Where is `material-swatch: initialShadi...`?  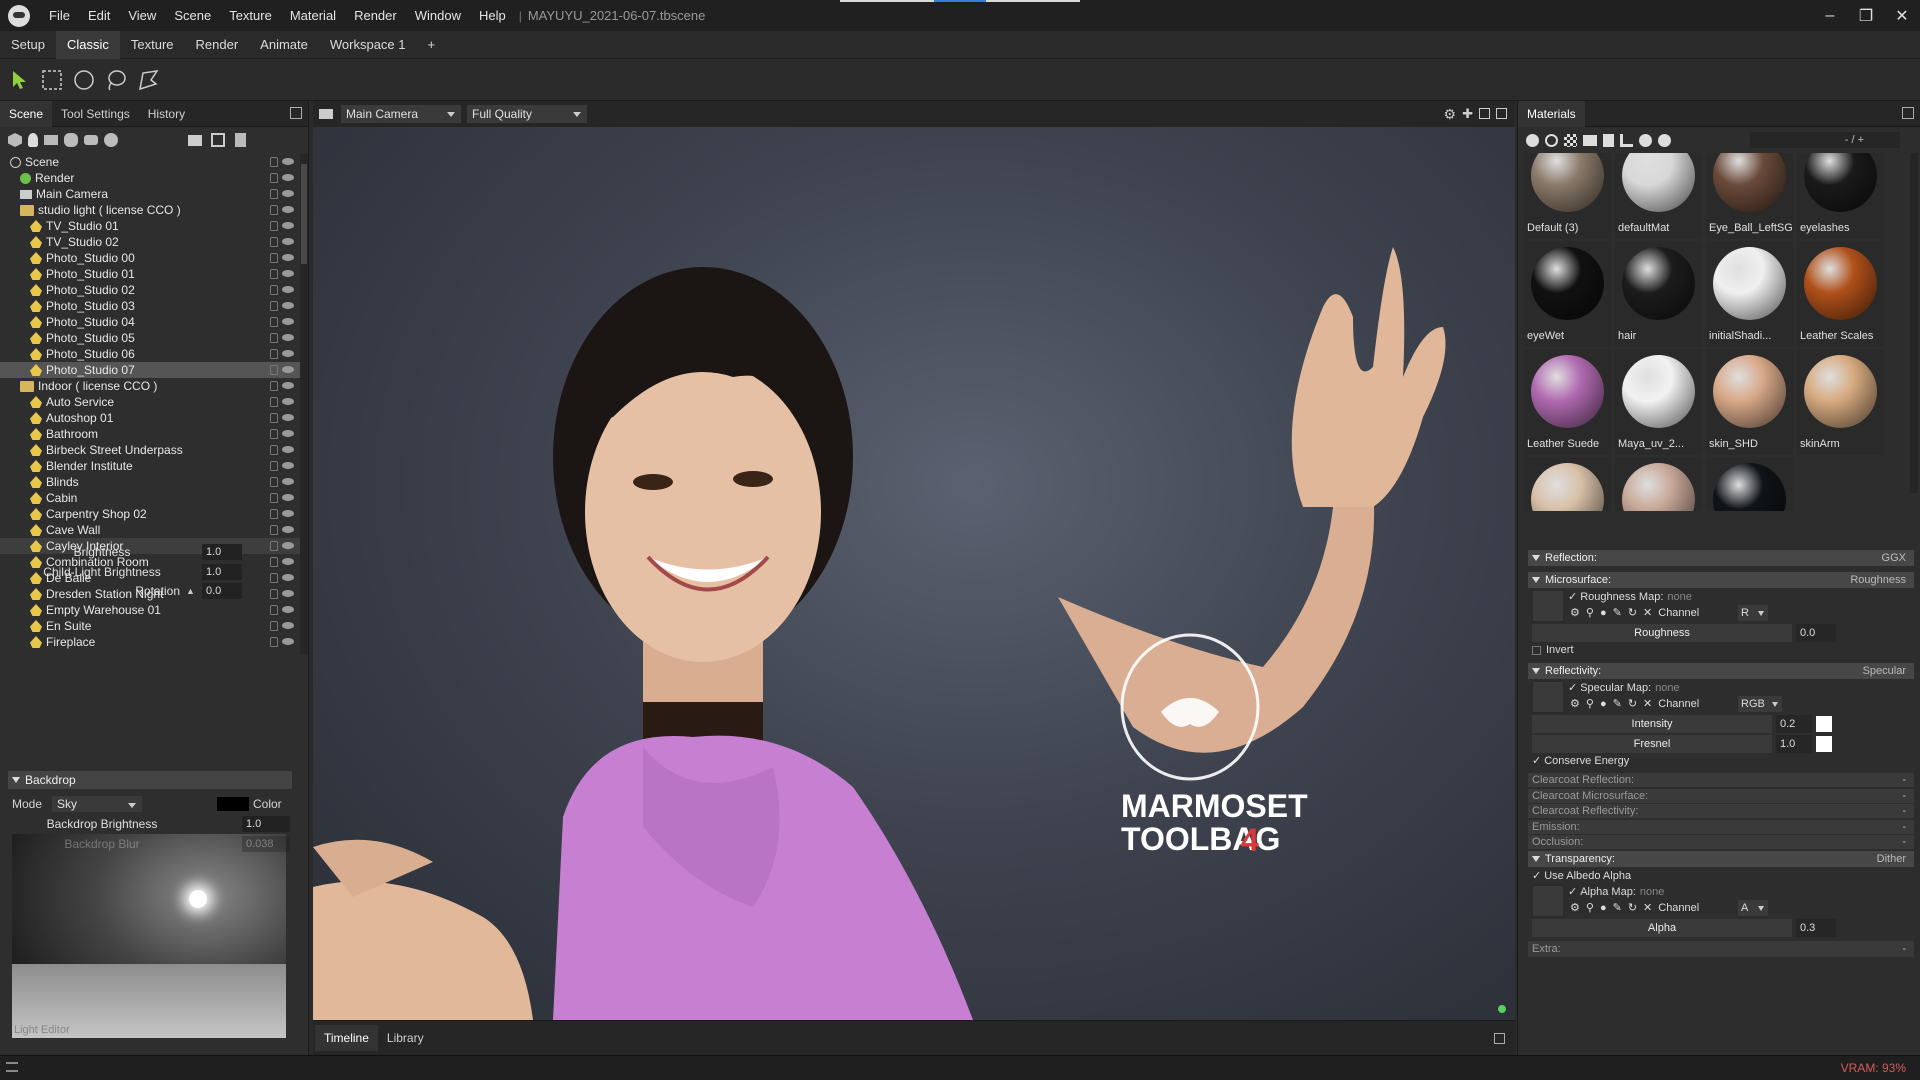 material-swatch: initialShadi... is located at coordinates (1749, 294).